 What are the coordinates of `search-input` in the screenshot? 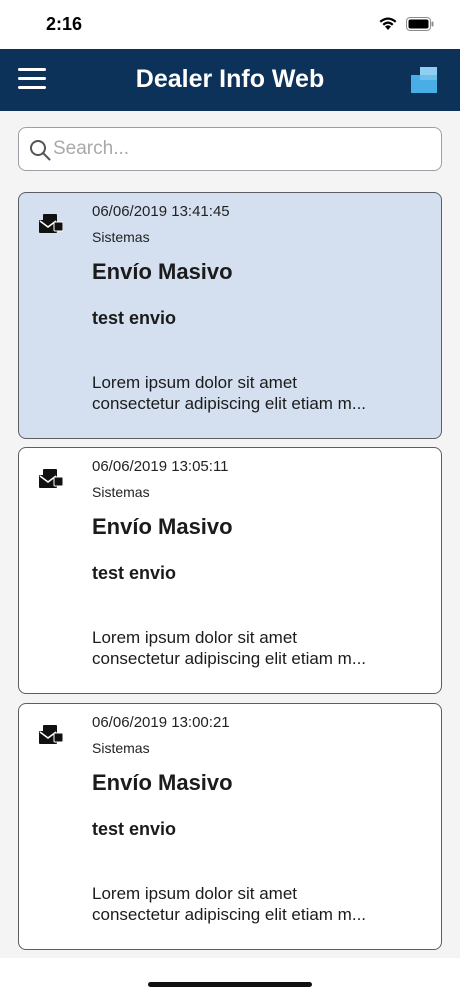 It's located at (243, 149).